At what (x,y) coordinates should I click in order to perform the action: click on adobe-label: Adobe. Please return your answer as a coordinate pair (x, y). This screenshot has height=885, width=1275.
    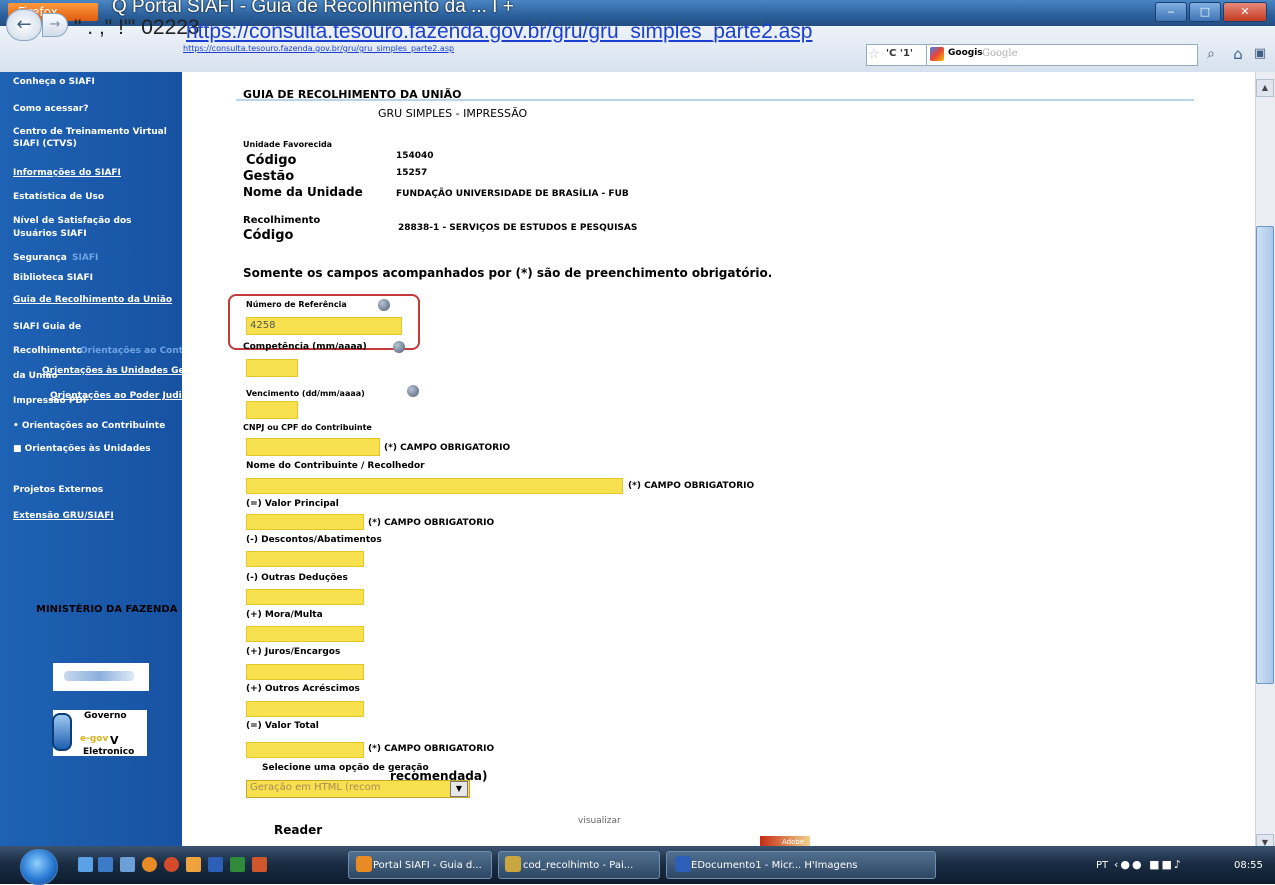
    Looking at the image, I should click on (793, 842).